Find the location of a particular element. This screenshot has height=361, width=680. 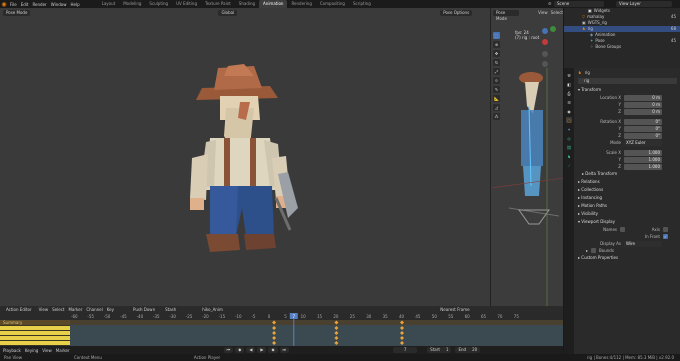

keying-menu: Keying is located at coordinates (31, 350).